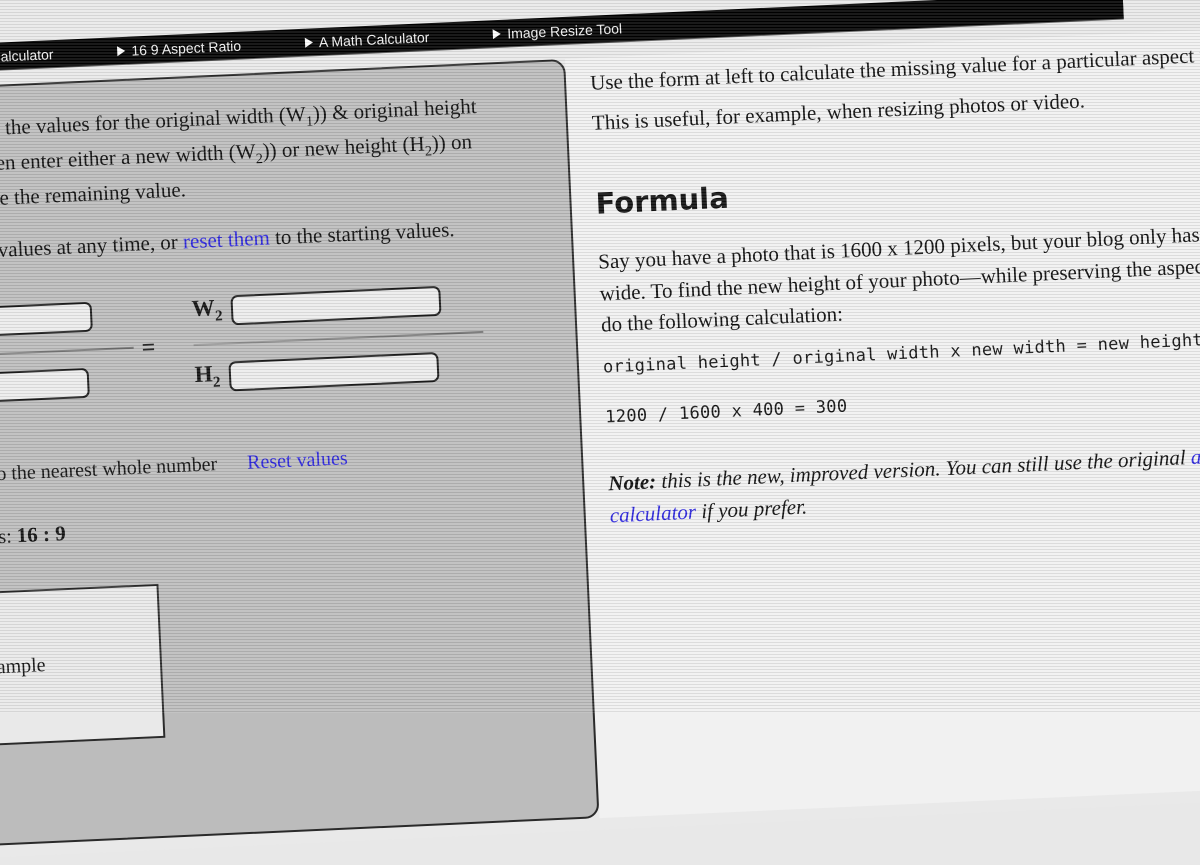 The width and height of the screenshot is (1200, 865). What do you see at coordinates (186, 48) in the screenshot?
I see `nav-item-label: 16 9 Aspect Ratio` at bounding box center [186, 48].